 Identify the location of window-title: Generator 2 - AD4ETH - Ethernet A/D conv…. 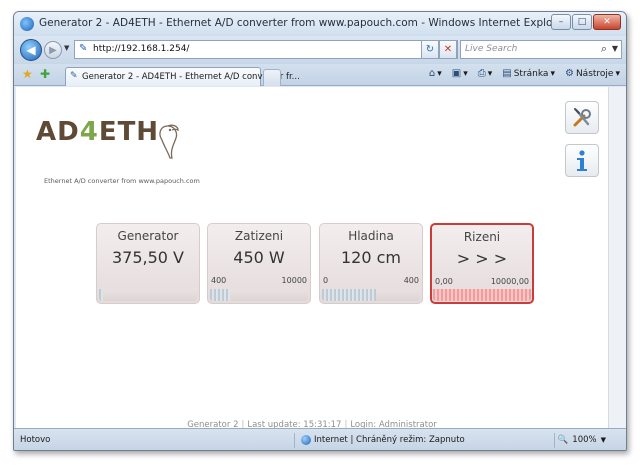
(303, 23).